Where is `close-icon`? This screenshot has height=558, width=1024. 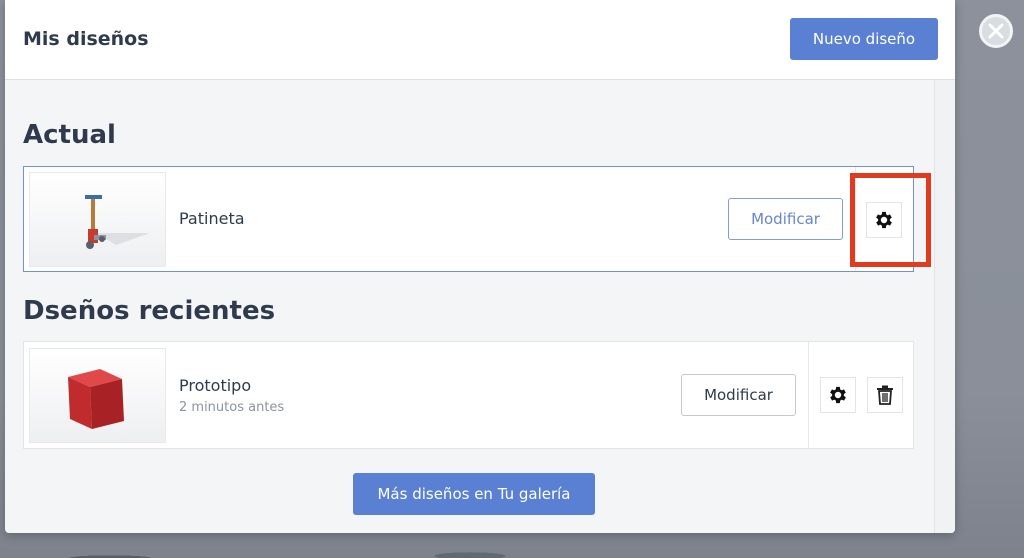 close-icon is located at coordinates (996, 31).